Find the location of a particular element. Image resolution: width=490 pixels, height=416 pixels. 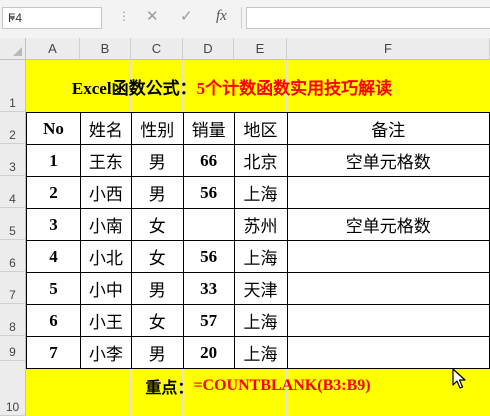

select-all-button is located at coordinates (13, 49).